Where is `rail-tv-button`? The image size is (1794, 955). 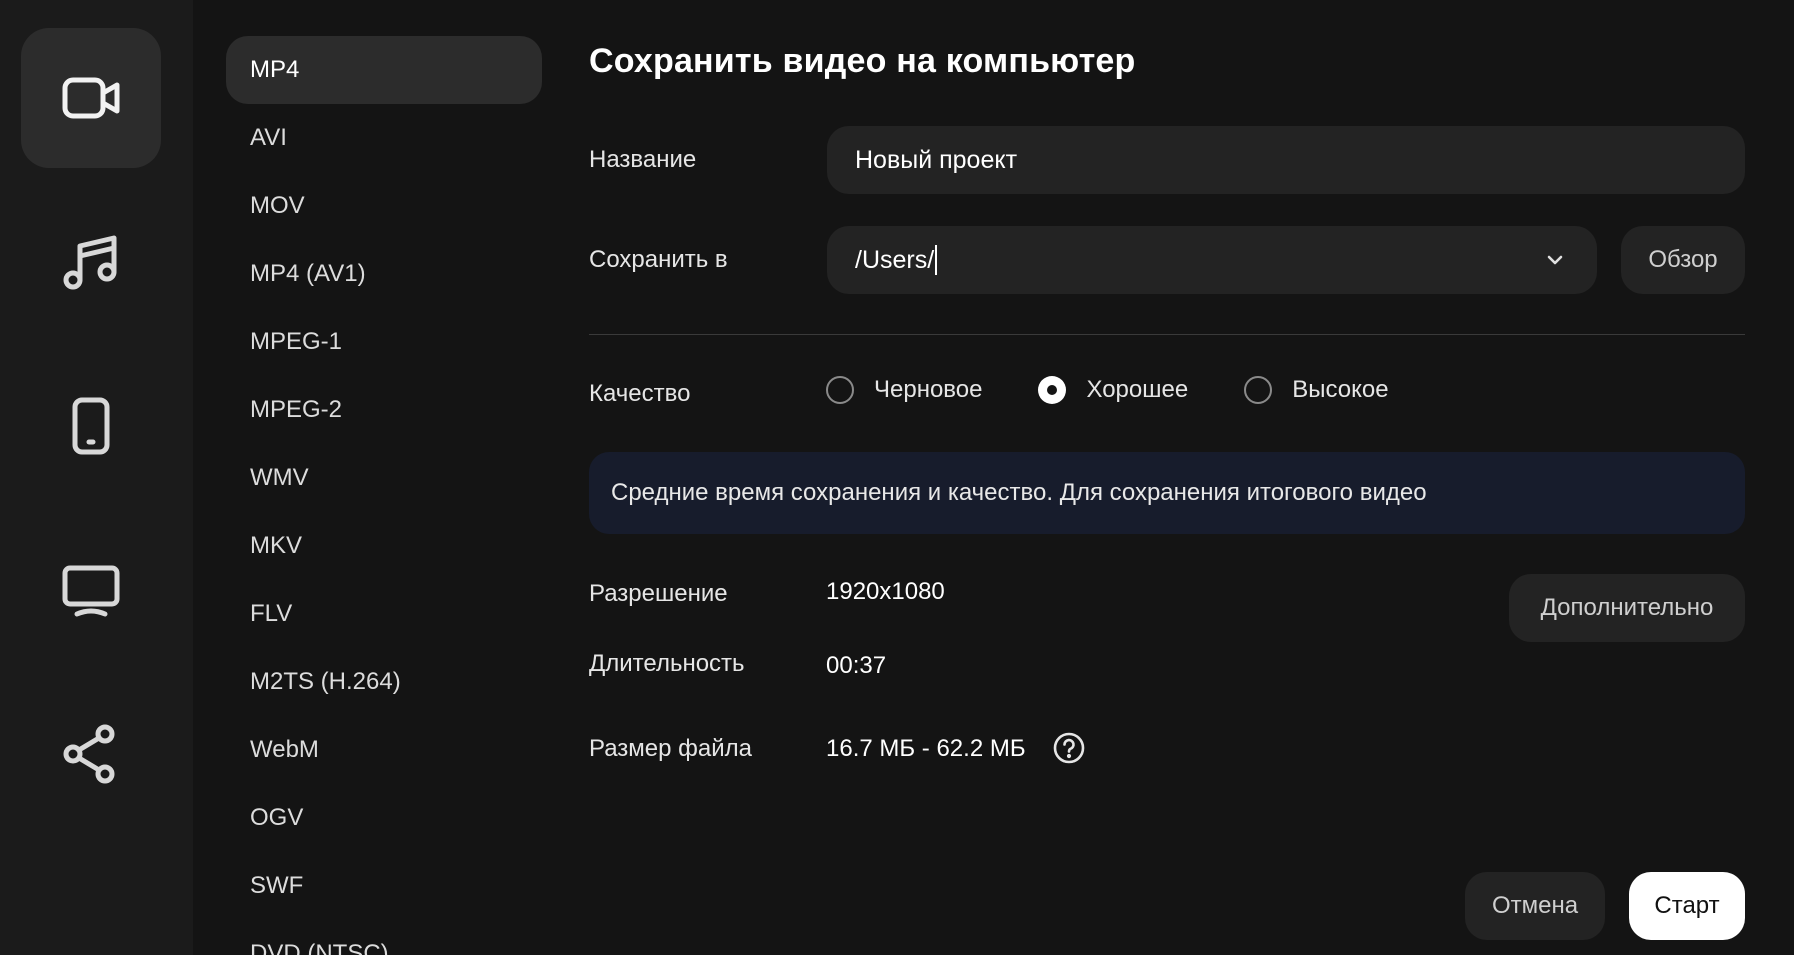 rail-tv-button is located at coordinates (91, 590).